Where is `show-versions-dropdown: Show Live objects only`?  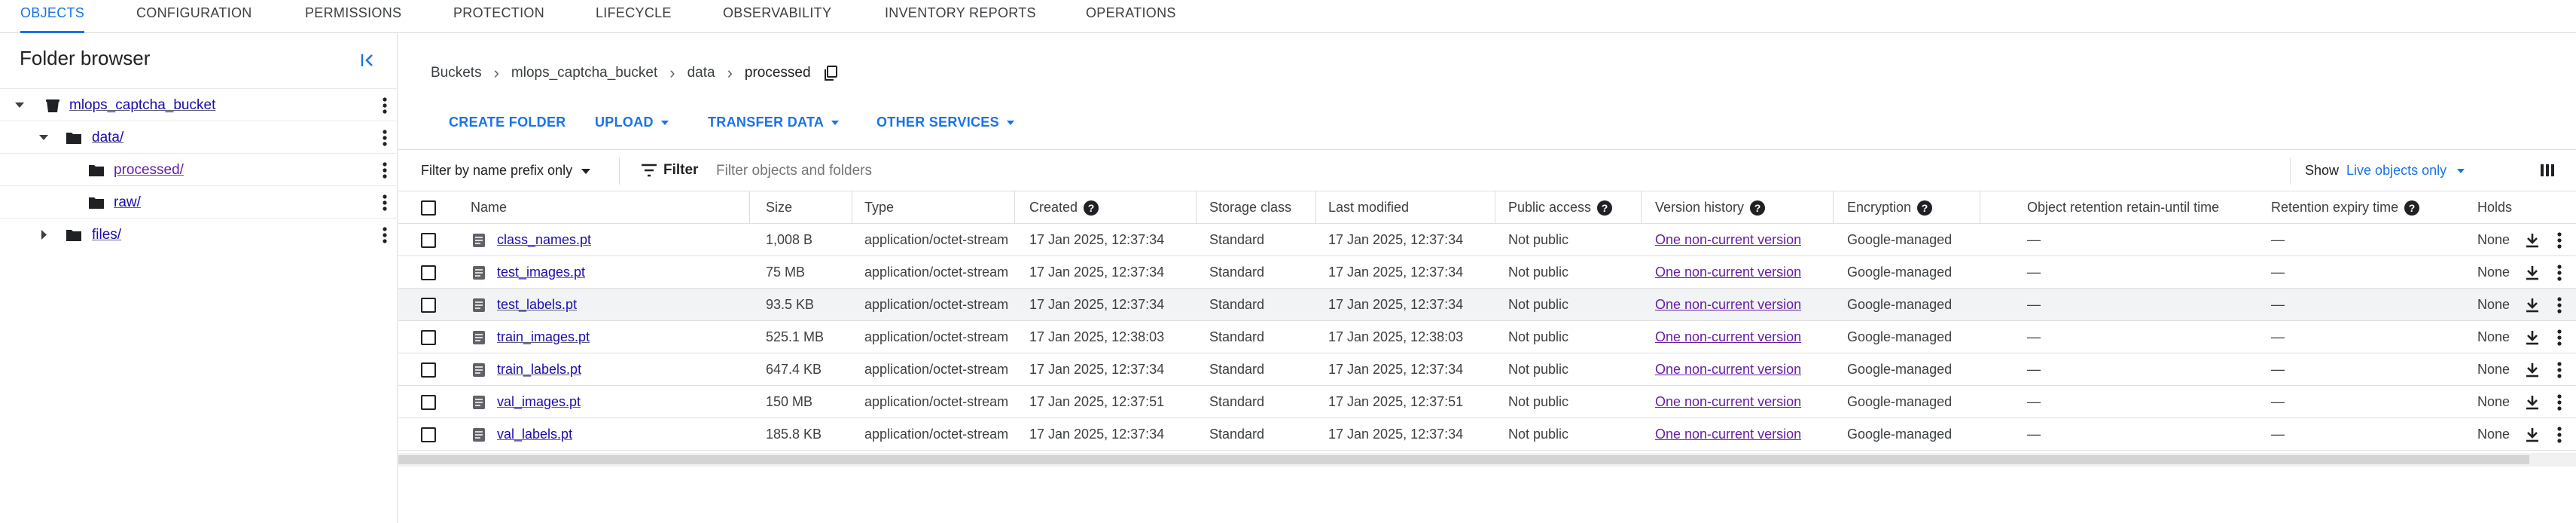
show-versions-dropdown: Show Live objects only is located at coordinates (2385, 170).